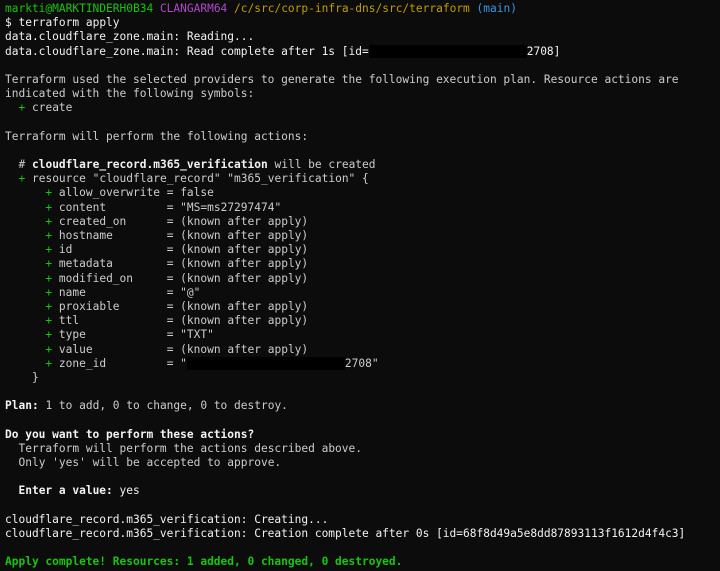  Describe the element at coordinates (193, 8) in the screenshot. I see `prompt-shell: CLANGARM64` at that location.